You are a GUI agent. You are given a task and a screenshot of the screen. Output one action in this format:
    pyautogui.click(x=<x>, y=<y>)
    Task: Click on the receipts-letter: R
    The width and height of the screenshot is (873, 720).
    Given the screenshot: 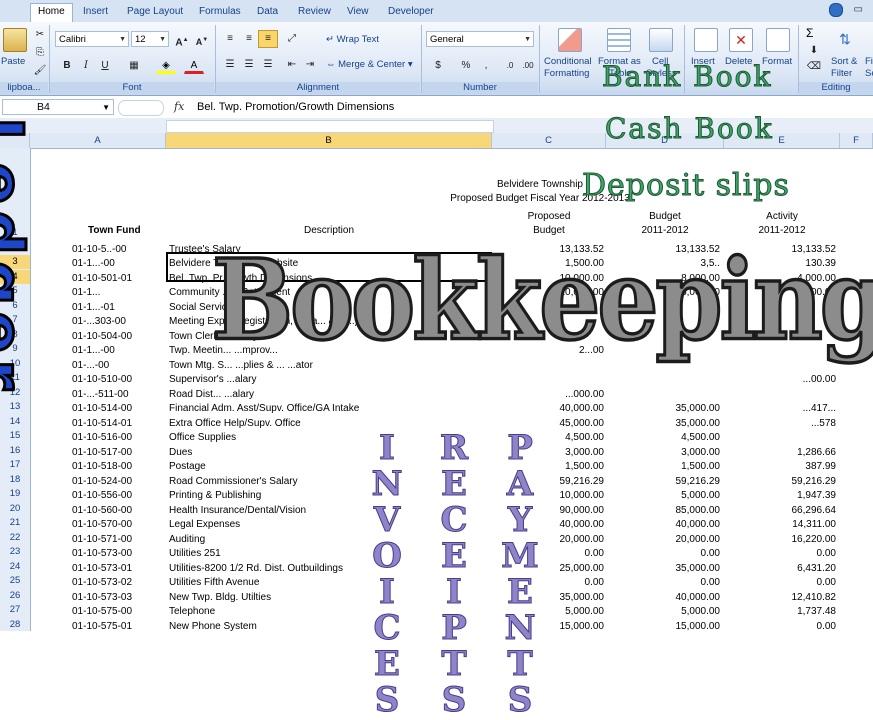 What is the action you would take?
    pyautogui.click(x=454, y=448)
    